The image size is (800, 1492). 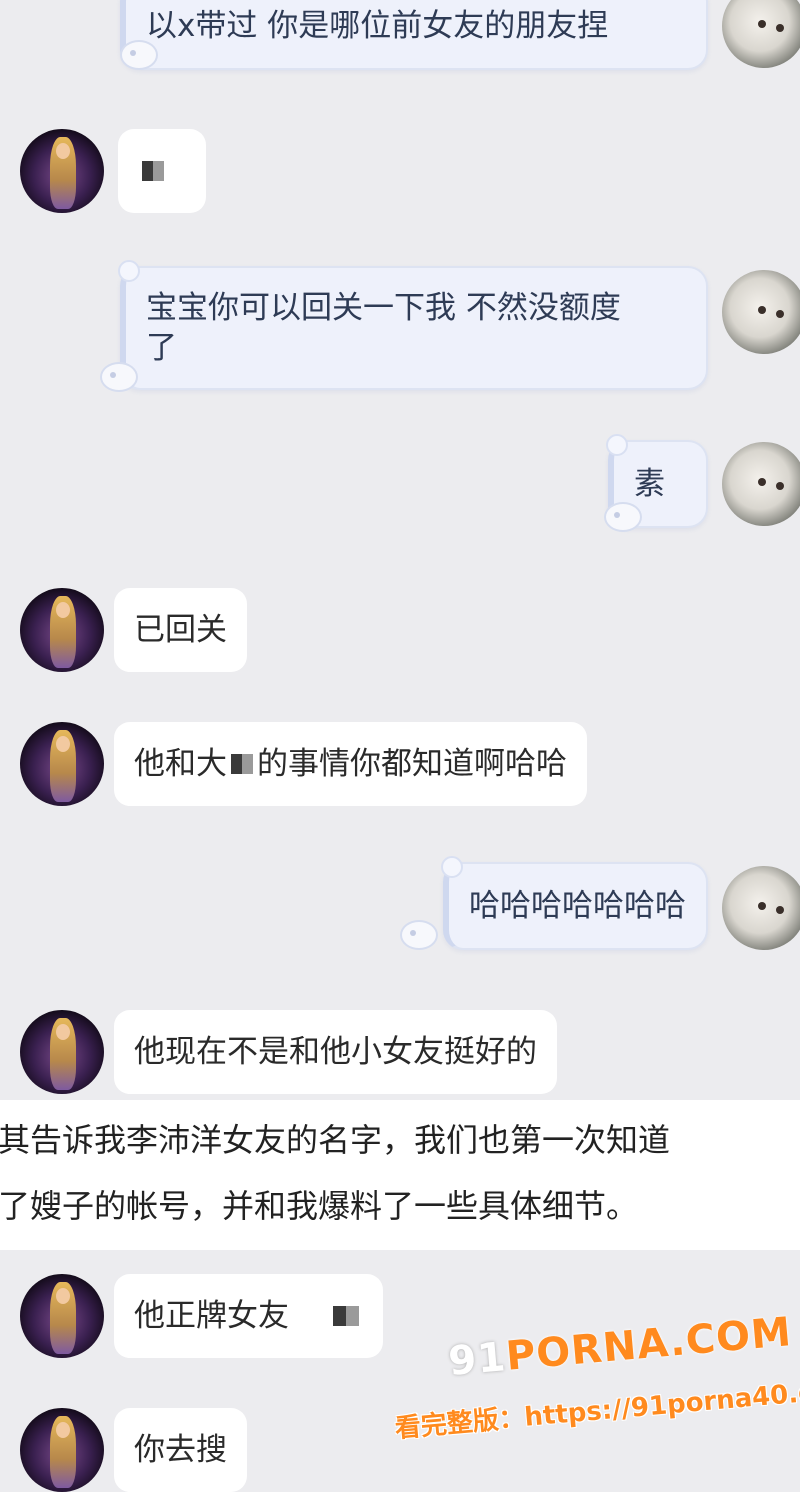 I want to click on message-bubble-received: 他现在不是和他小女友挺好的, so click(x=335, y=1052).